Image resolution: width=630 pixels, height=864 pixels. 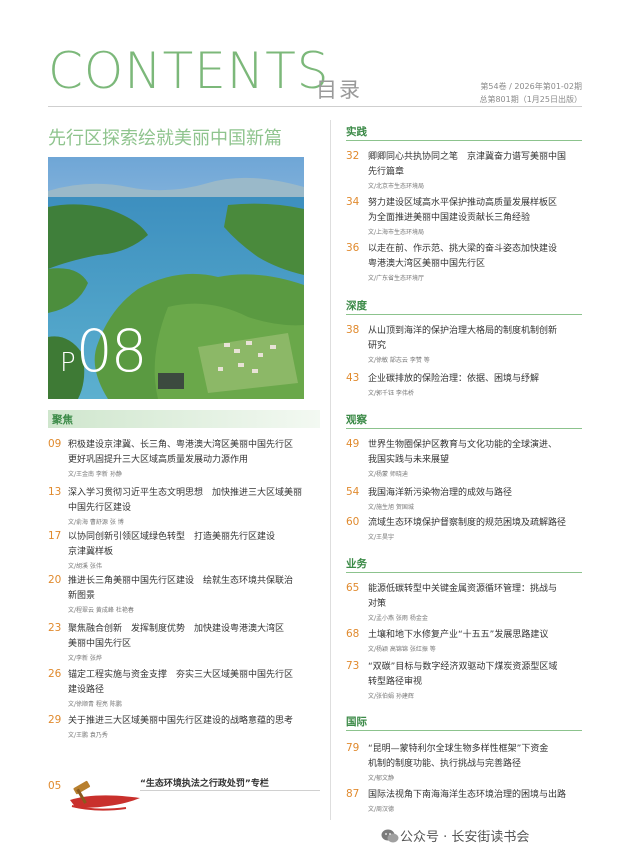 What do you see at coordinates (105, 795) in the screenshot?
I see `gavel-ribbon-icon` at bounding box center [105, 795].